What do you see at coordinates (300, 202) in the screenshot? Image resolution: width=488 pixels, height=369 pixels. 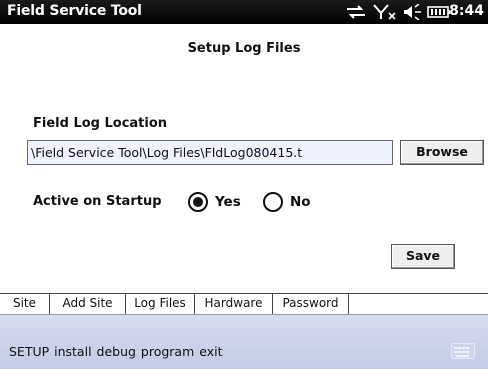 I see `radio-no-label: No` at bounding box center [300, 202].